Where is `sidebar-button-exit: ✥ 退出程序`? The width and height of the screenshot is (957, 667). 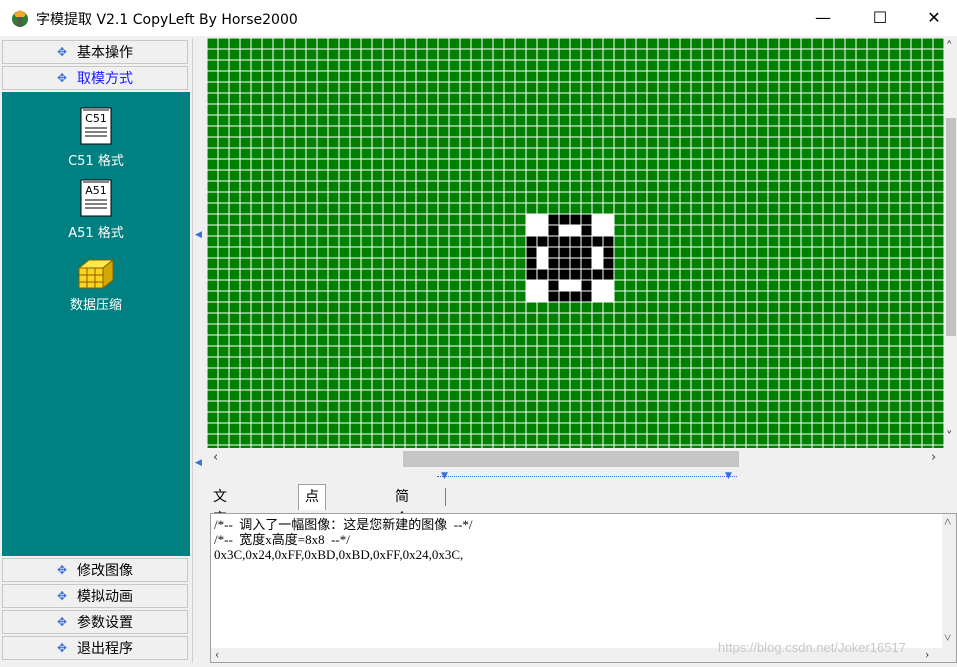
sidebar-button-exit: ✥ 退出程序 is located at coordinates (95, 648).